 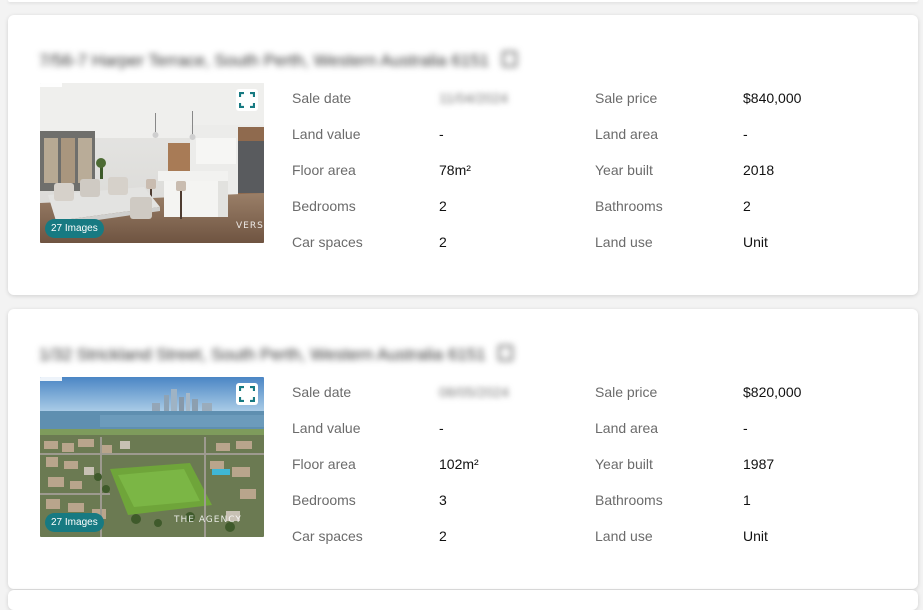 I want to click on year-built-value: 1987, so click(x=759, y=464).